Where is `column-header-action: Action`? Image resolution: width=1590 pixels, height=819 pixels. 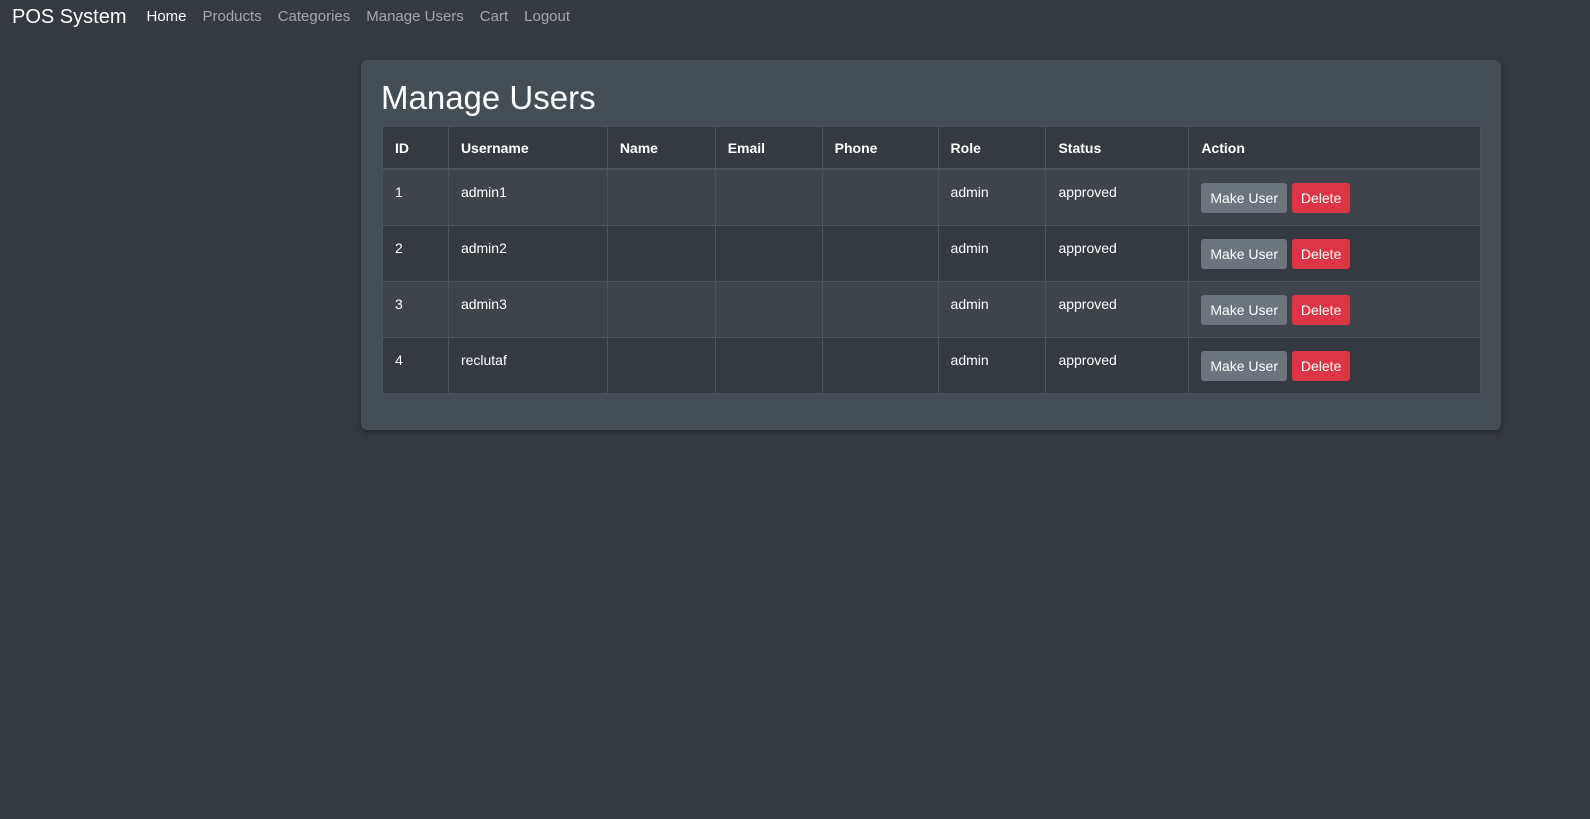 column-header-action: Action is located at coordinates (1334, 148).